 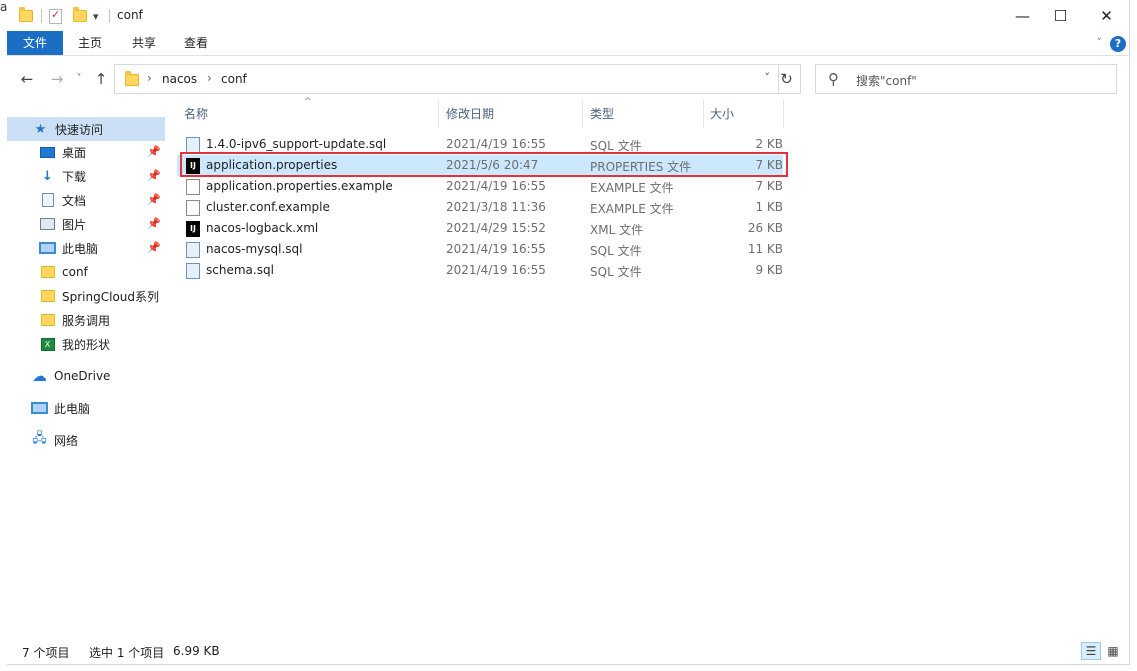 I want to click on file-name: cluster.conf.example, so click(x=268, y=207).